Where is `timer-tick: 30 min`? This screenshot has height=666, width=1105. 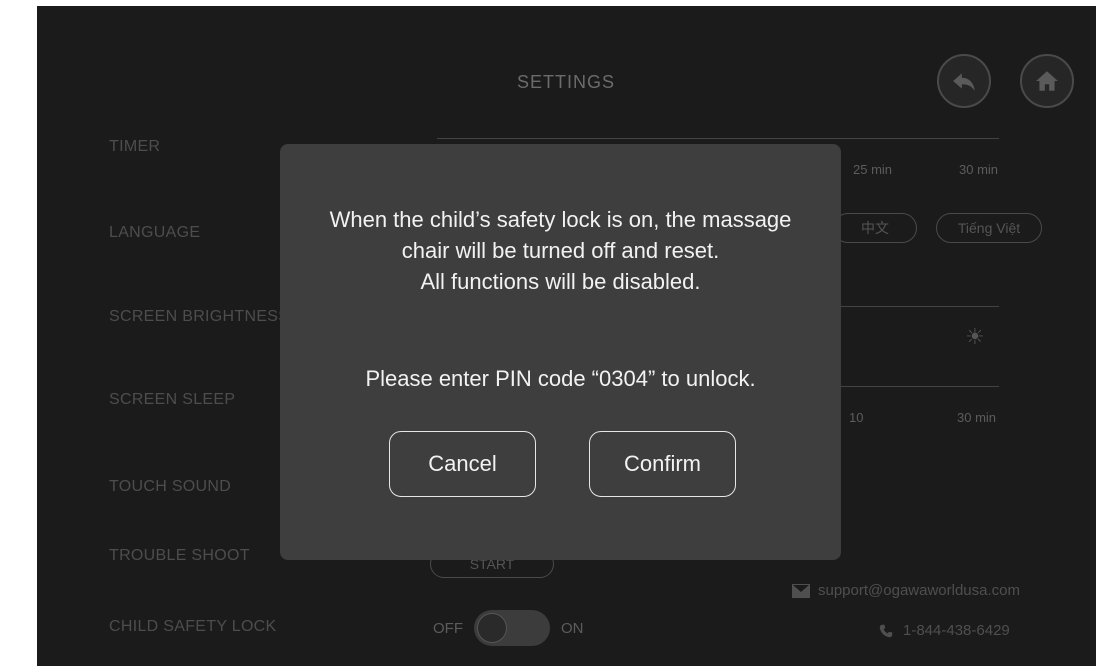
timer-tick: 30 min is located at coordinates (979, 169).